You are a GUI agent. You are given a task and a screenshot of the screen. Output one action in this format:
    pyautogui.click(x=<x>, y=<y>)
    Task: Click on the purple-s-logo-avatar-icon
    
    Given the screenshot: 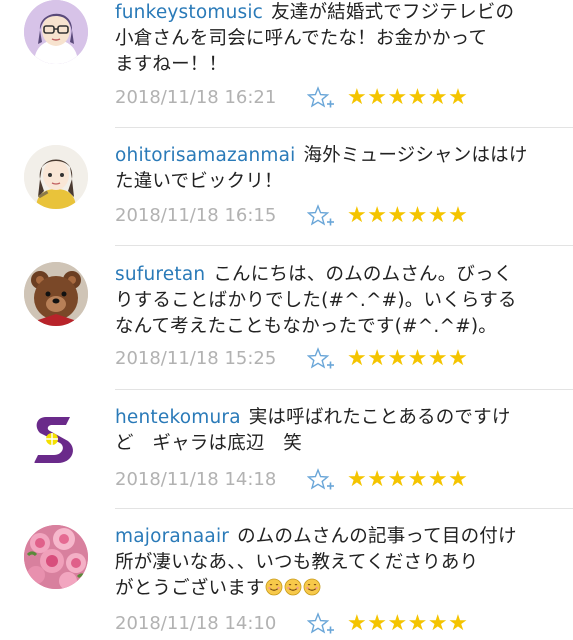 What is the action you would take?
    pyautogui.click(x=56, y=439)
    